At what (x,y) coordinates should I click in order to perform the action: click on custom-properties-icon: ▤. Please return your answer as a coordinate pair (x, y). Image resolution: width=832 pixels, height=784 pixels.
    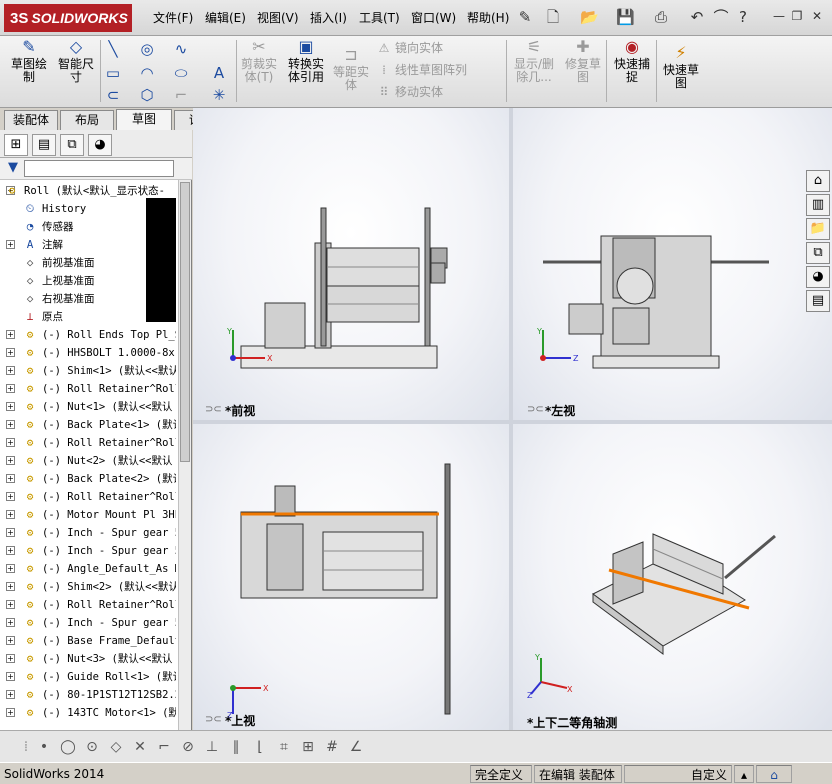
    Looking at the image, I should click on (818, 301).